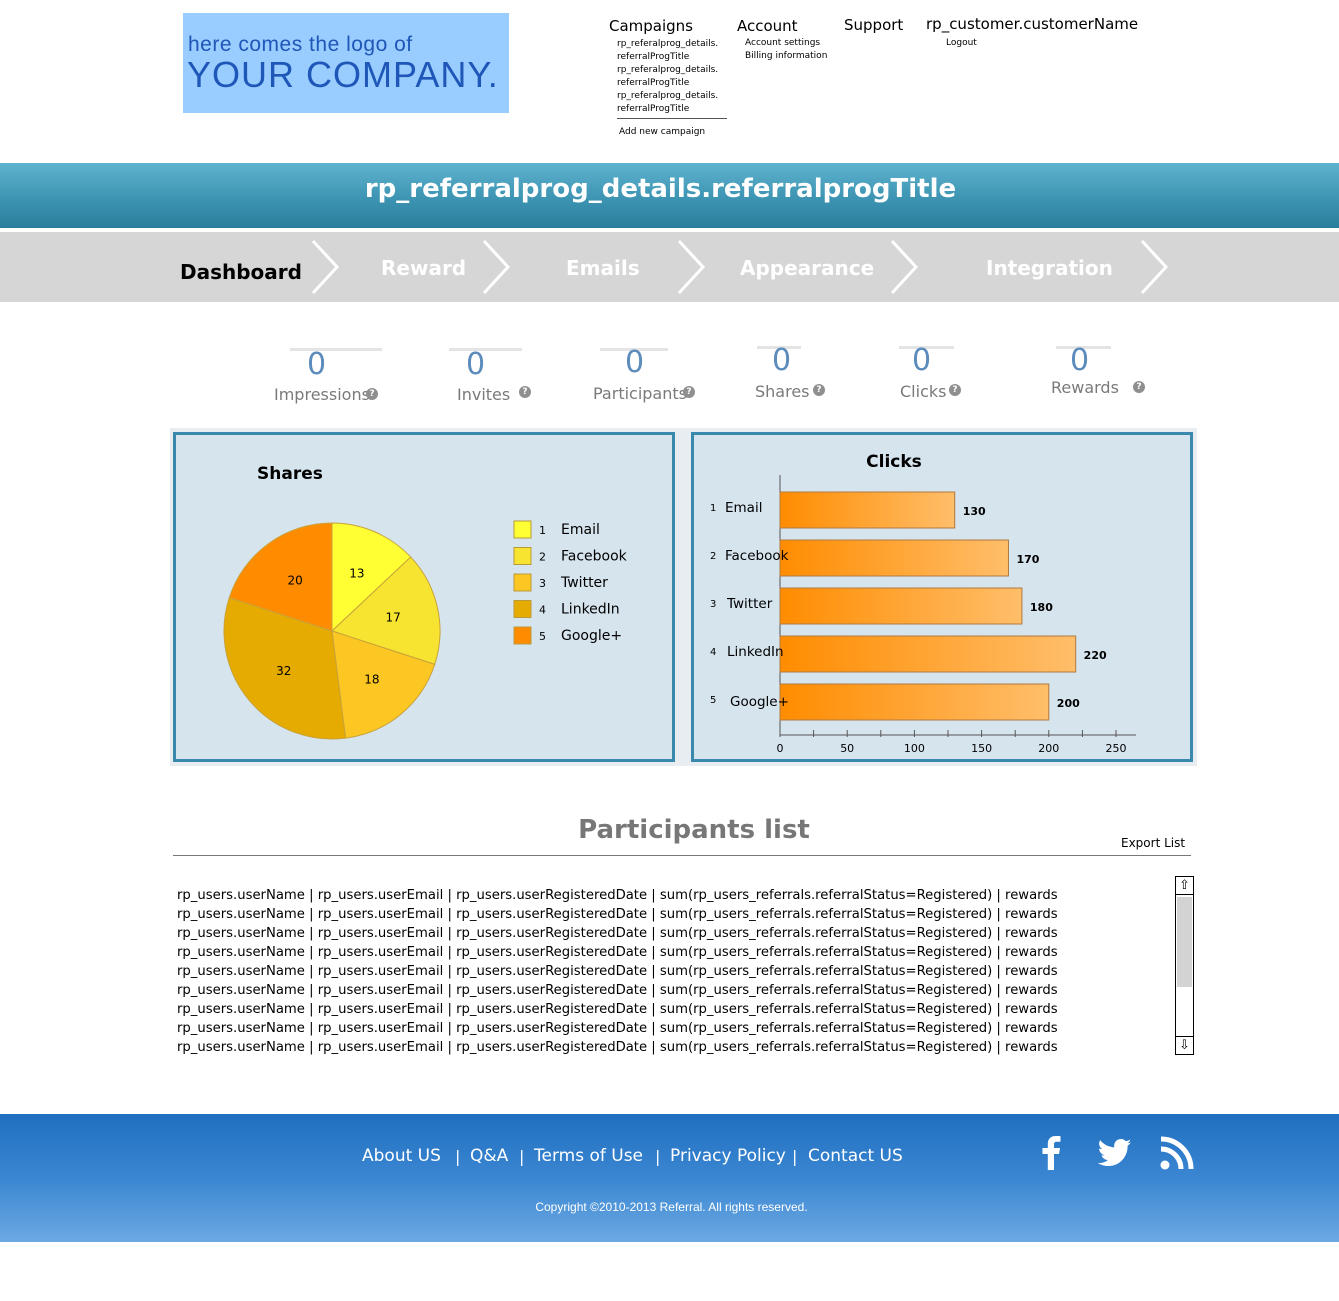  What do you see at coordinates (290, 474) in the screenshot?
I see `shares-chart-title: Shares` at bounding box center [290, 474].